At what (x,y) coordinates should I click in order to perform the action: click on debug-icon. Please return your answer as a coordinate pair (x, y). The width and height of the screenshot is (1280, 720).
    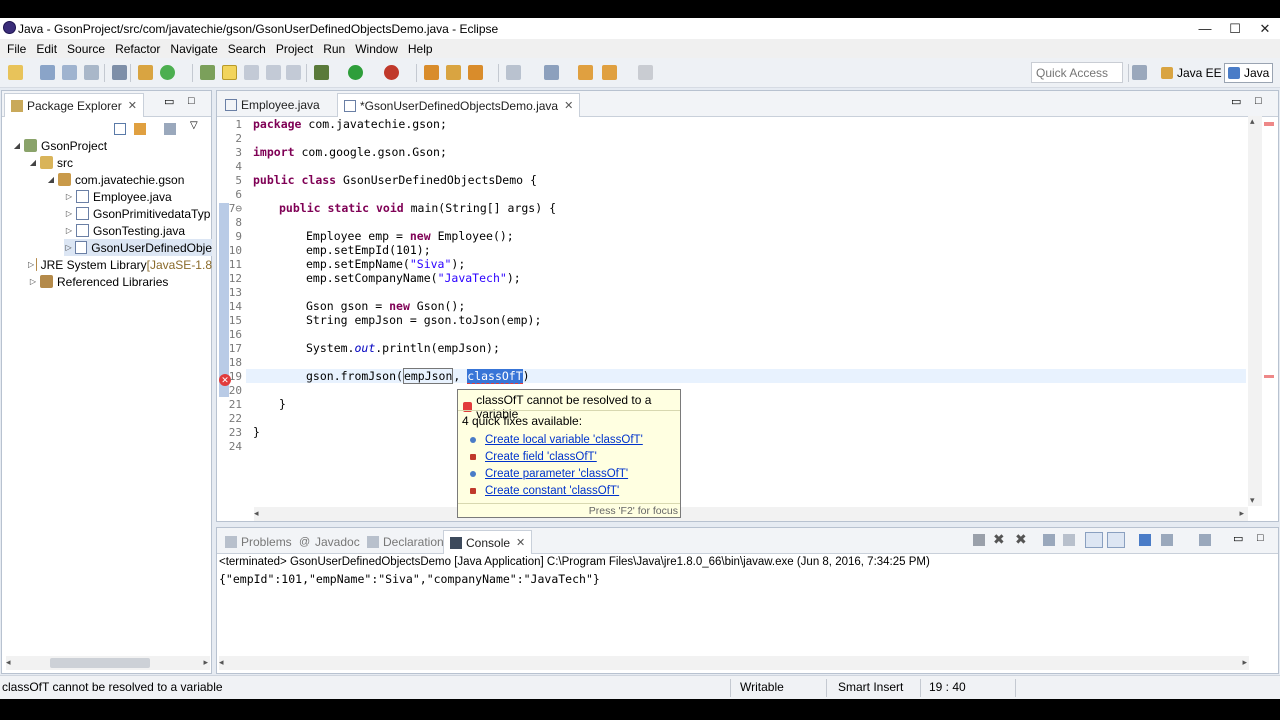
    Looking at the image, I should click on (321, 72).